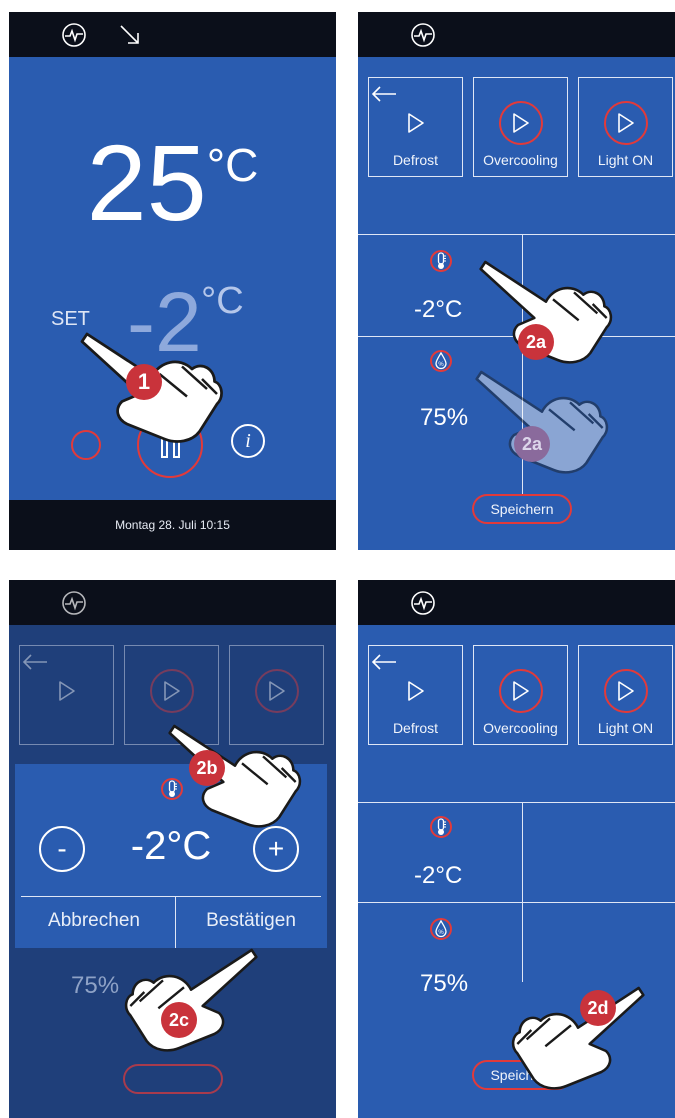 The image size is (675, 1118). I want to click on current-temperature: 25°C, so click(172, 182).